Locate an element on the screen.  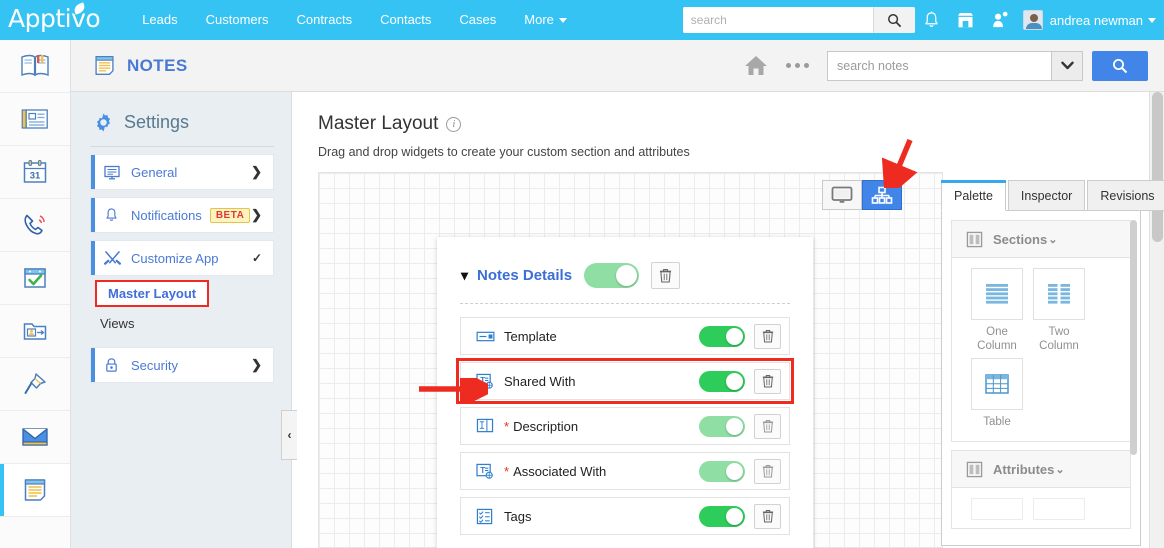
palette-scrollbar is located at coordinates (1133, 337).